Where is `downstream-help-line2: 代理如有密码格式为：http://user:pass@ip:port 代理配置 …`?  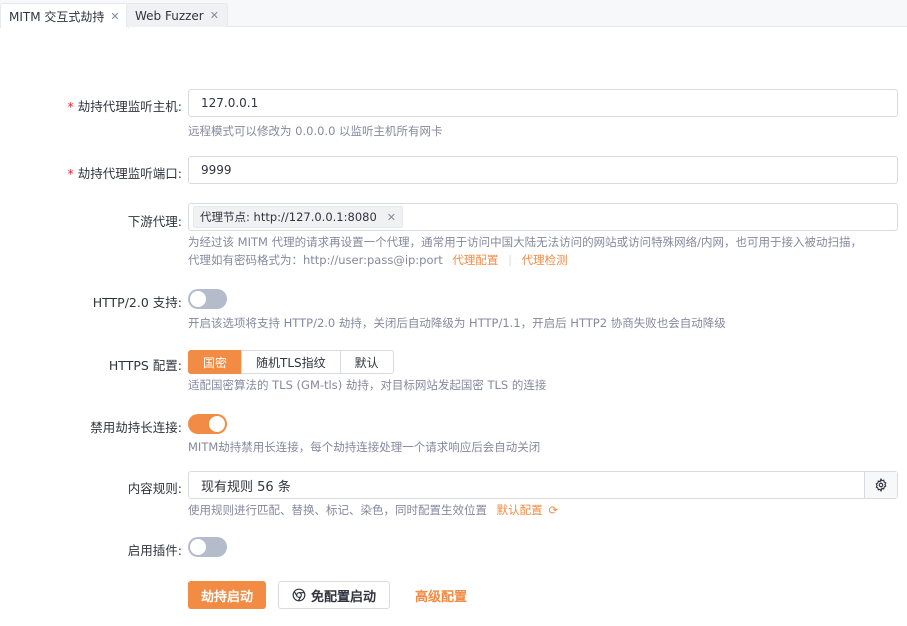 downstream-help-line2: 代理如有密码格式为：http://user:pass@ip:port 代理配置 … is located at coordinates (378, 260).